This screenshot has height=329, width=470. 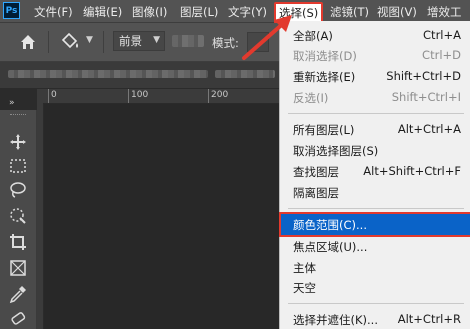 I want to click on menu-item-label: 查找图层, so click(x=316, y=172).